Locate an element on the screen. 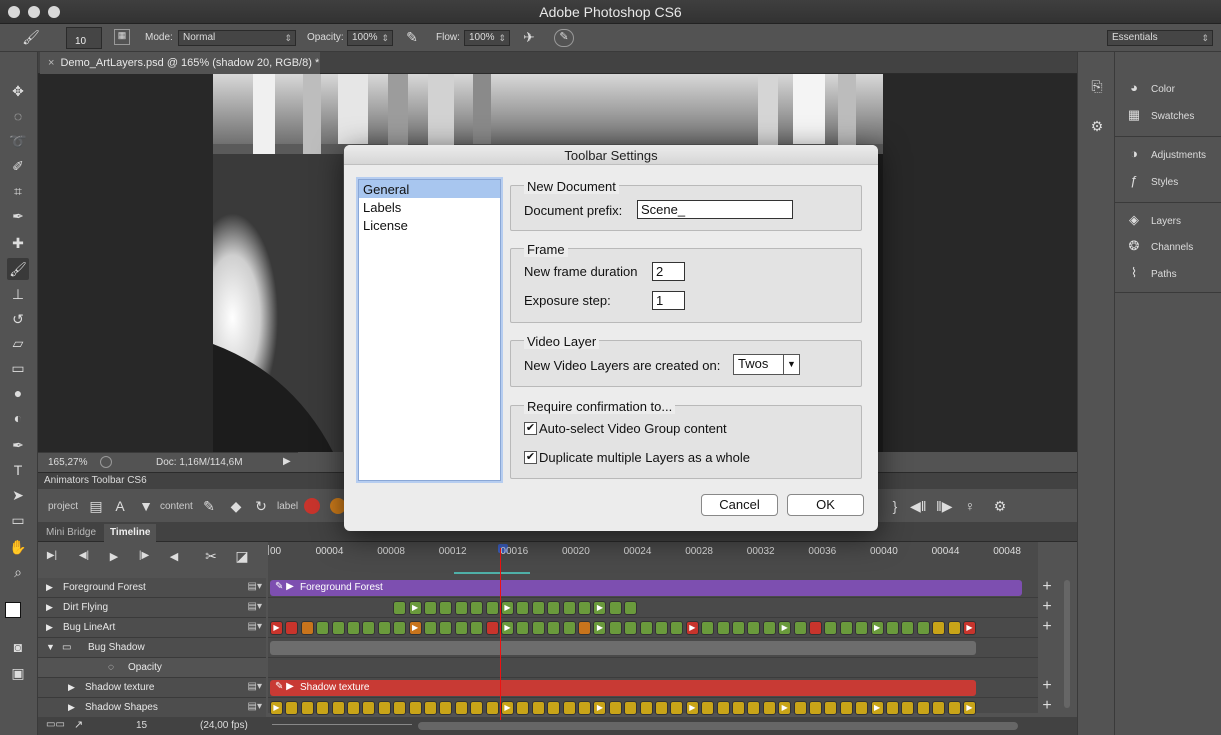  convert-arrow-icon: ↗ is located at coordinates (78, 724).